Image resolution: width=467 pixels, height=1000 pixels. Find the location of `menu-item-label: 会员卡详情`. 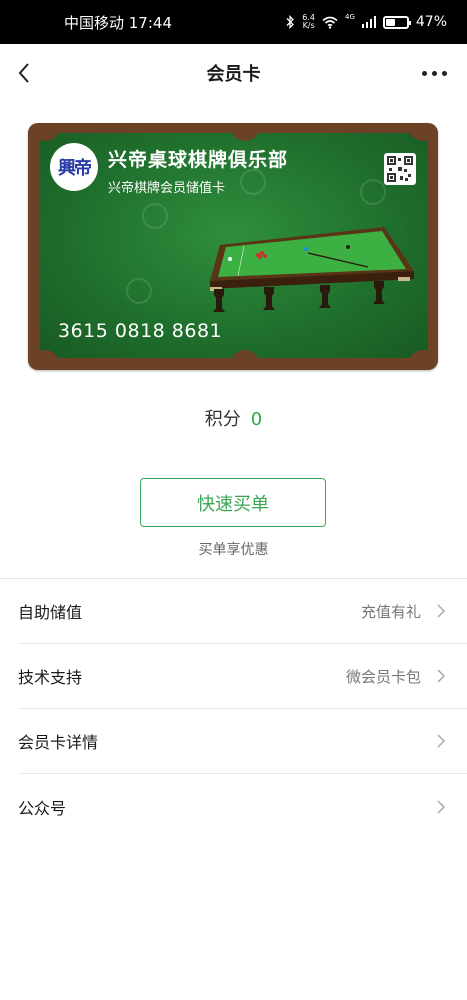

menu-item-label: 会员卡详情 is located at coordinates (58, 742).